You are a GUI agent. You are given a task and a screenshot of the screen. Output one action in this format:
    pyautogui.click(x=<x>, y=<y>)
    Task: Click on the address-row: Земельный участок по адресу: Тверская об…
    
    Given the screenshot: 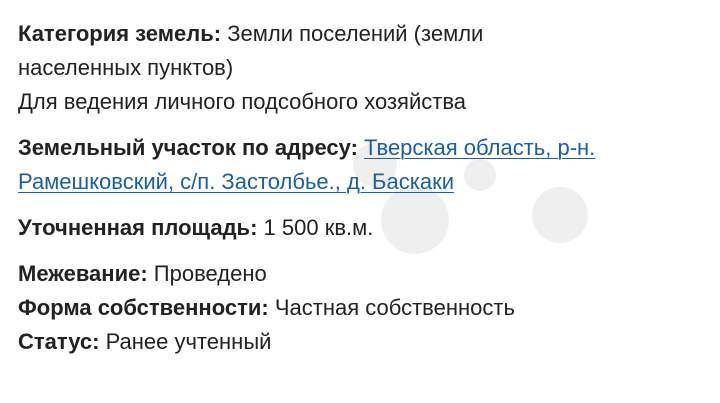 What is the action you would take?
    pyautogui.click(x=363, y=148)
    